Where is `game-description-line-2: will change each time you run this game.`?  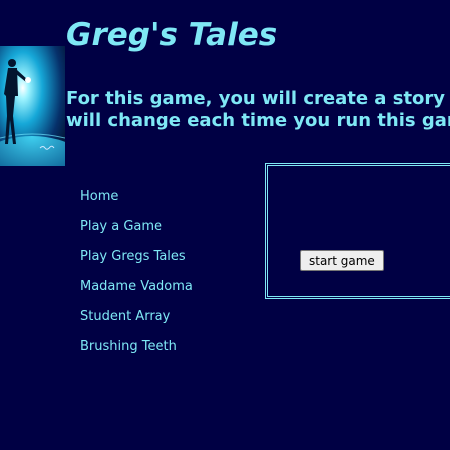 game-description-line-2: will change each time you run this game. is located at coordinates (258, 120).